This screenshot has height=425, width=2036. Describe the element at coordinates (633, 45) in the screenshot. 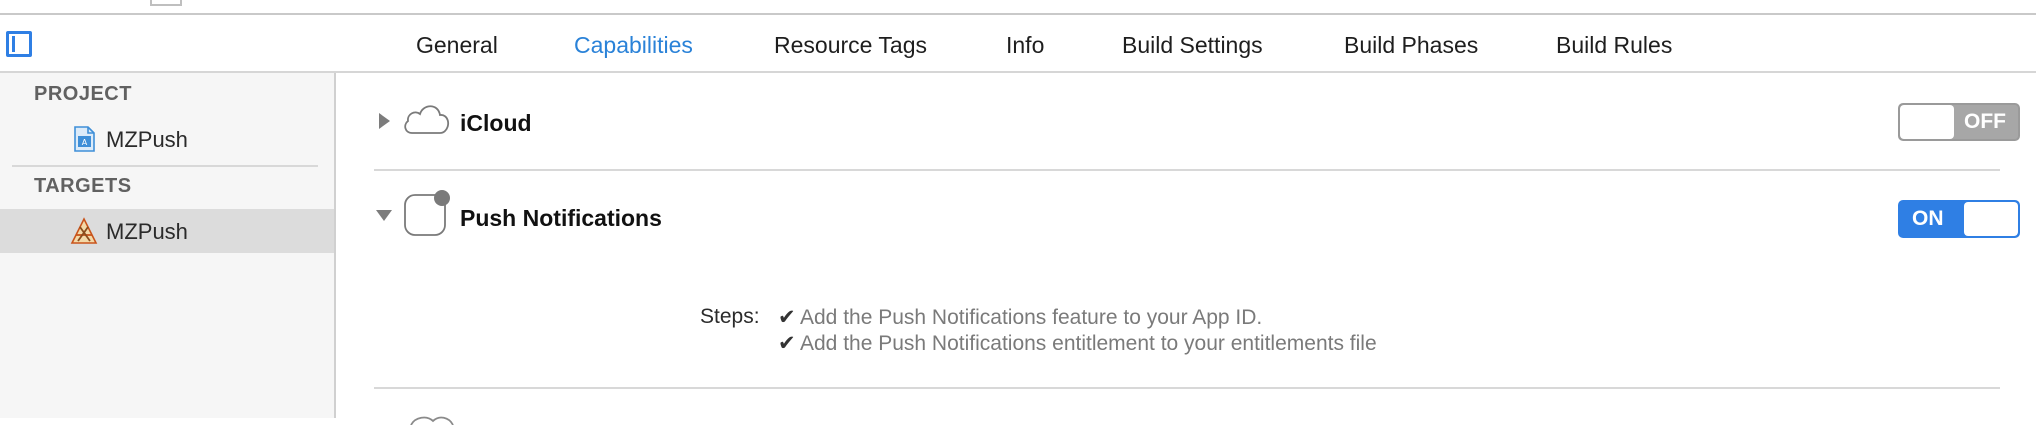

I see `tab-capabilities: Capabilities` at that location.